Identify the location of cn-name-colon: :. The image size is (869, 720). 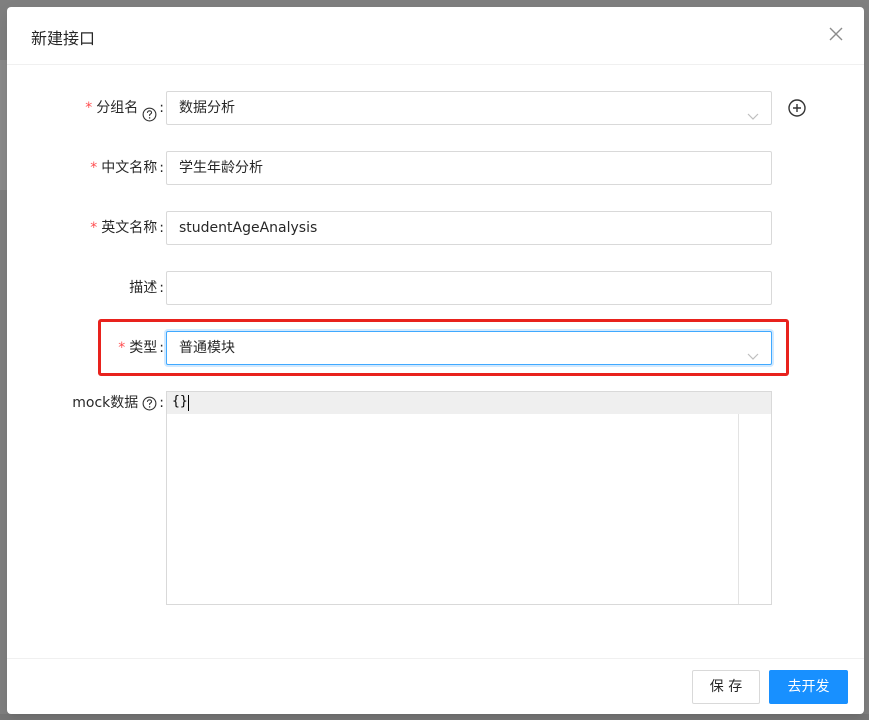
(161, 168).